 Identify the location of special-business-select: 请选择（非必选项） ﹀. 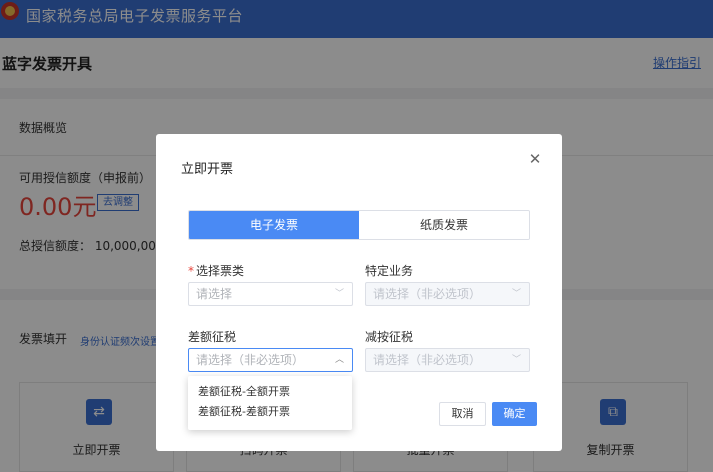
(447, 294).